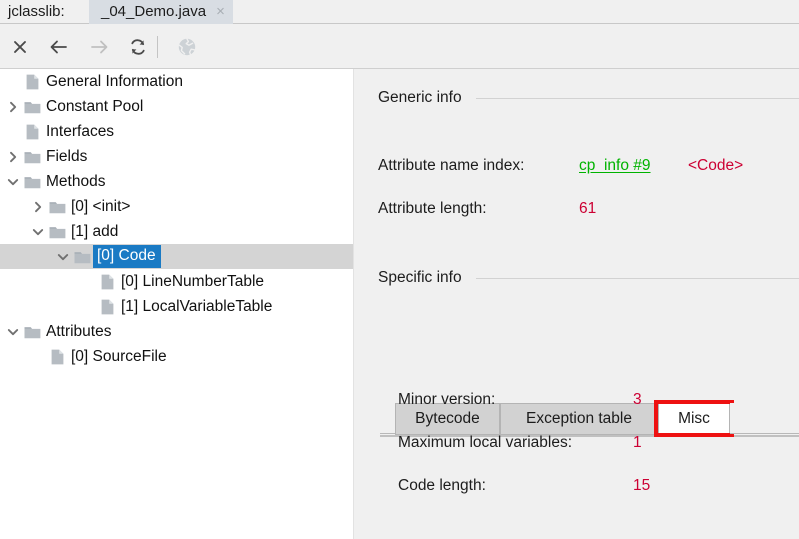 The width and height of the screenshot is (799, 539). Describe the element at coordinates (764, 418) in the screenshot. I see `tab-strip-trailing-filler` at that location.